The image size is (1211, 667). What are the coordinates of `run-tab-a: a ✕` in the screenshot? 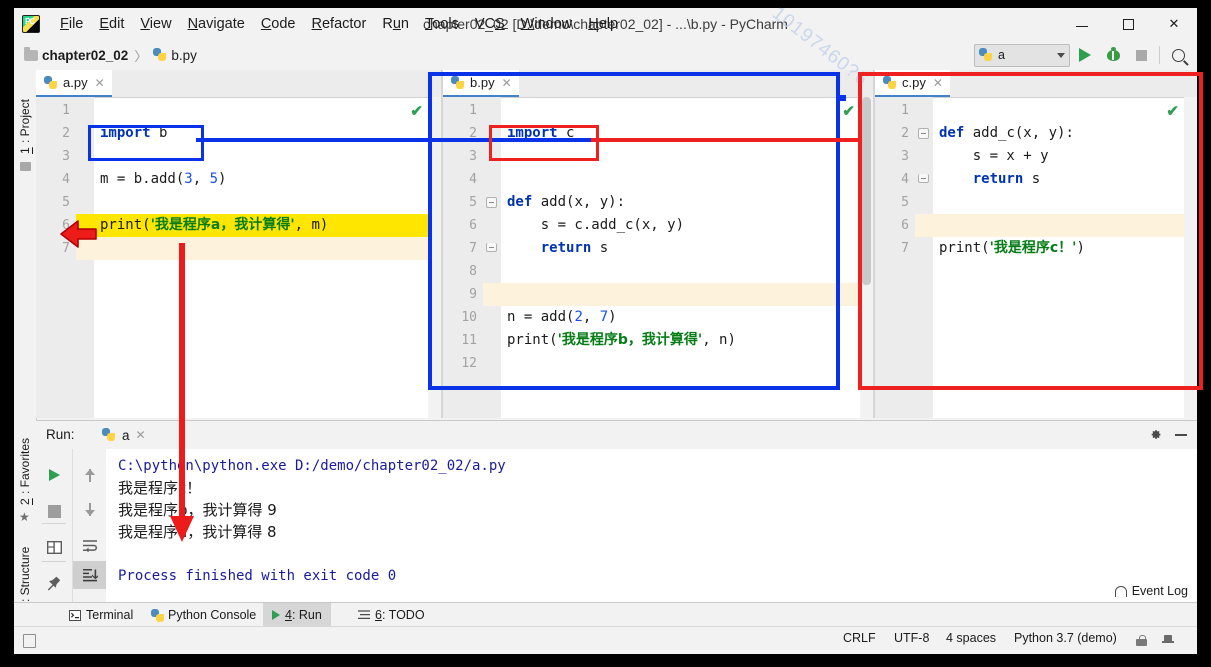 It's located at (124, 436).